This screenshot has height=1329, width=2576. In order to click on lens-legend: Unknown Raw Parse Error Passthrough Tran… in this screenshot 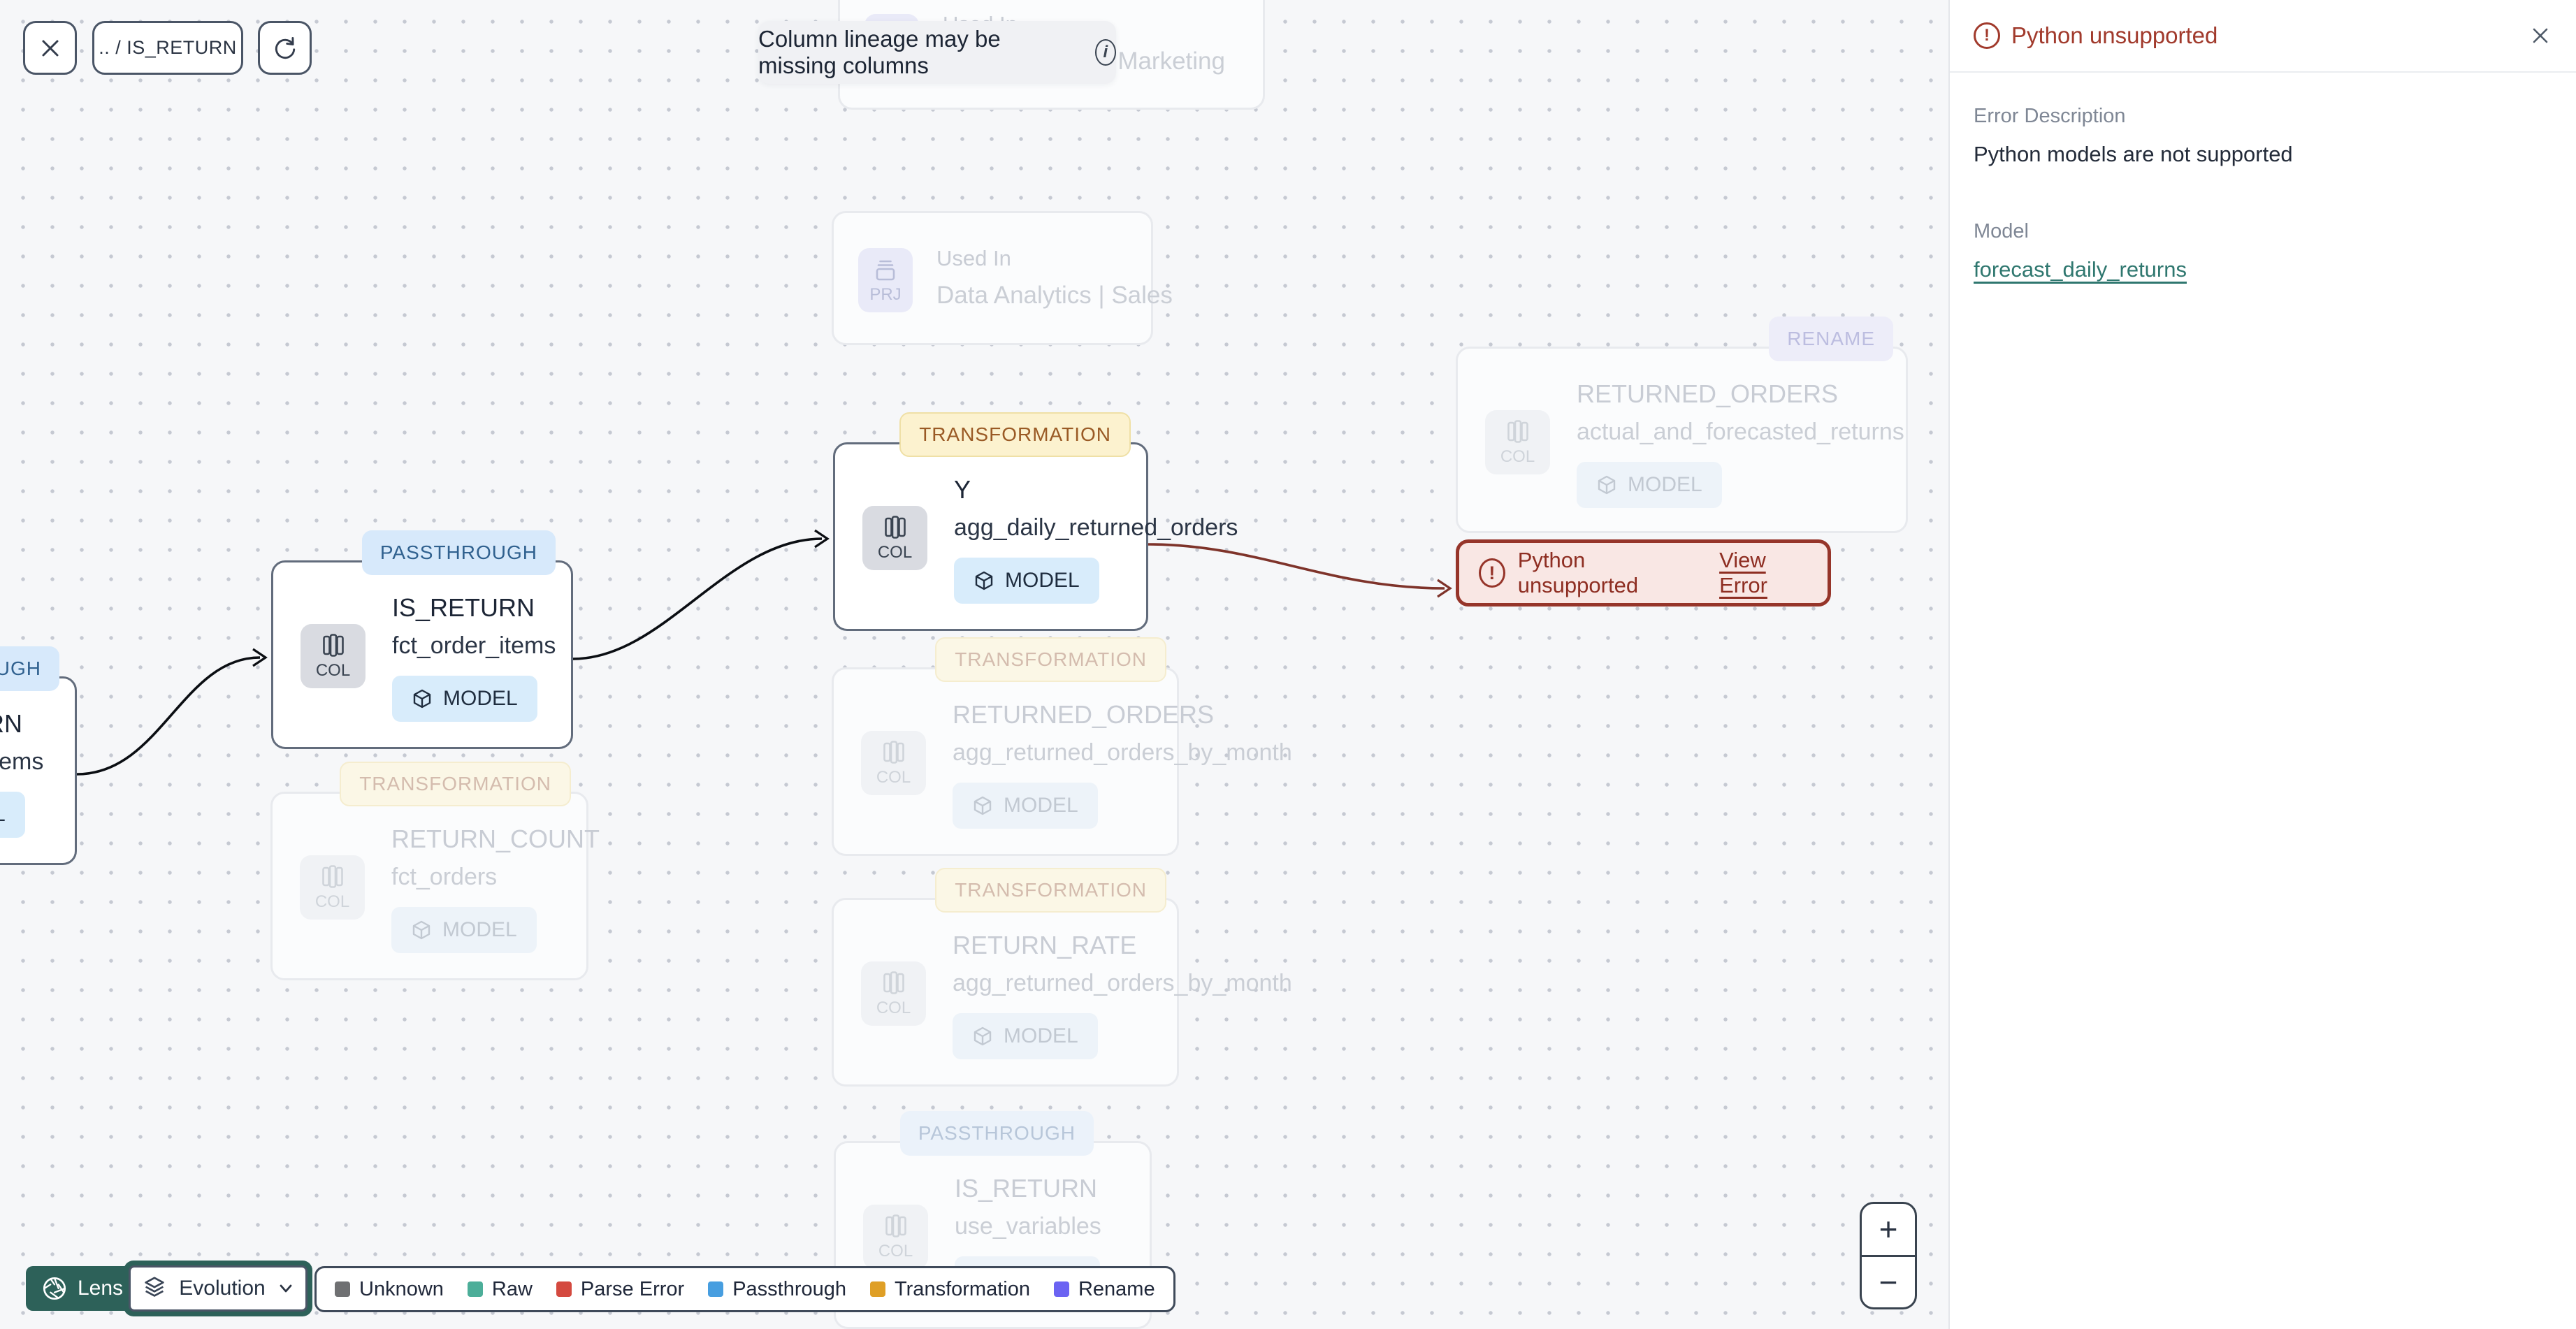, I will do `click(744, 1289)`.